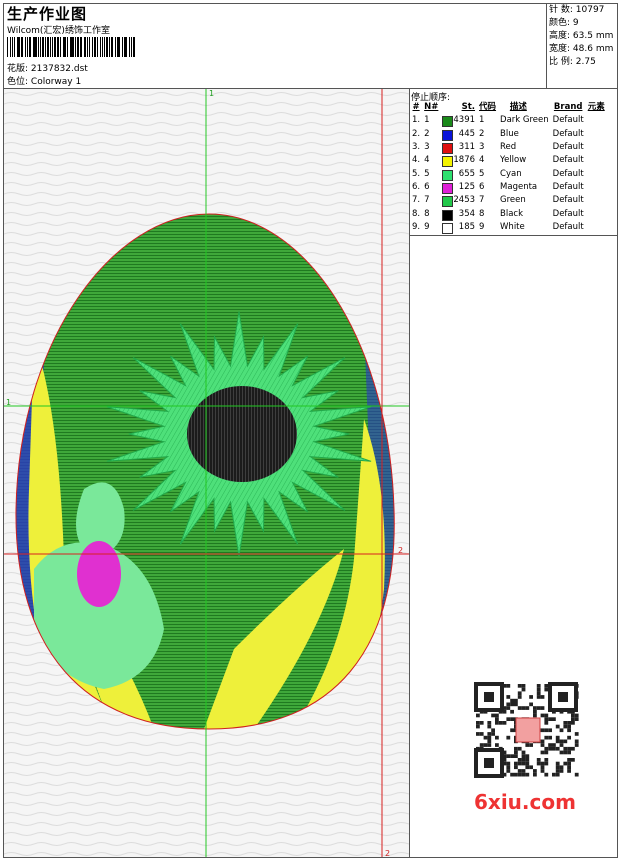  I want to click on table-bottom-divider, so click(513, 235).